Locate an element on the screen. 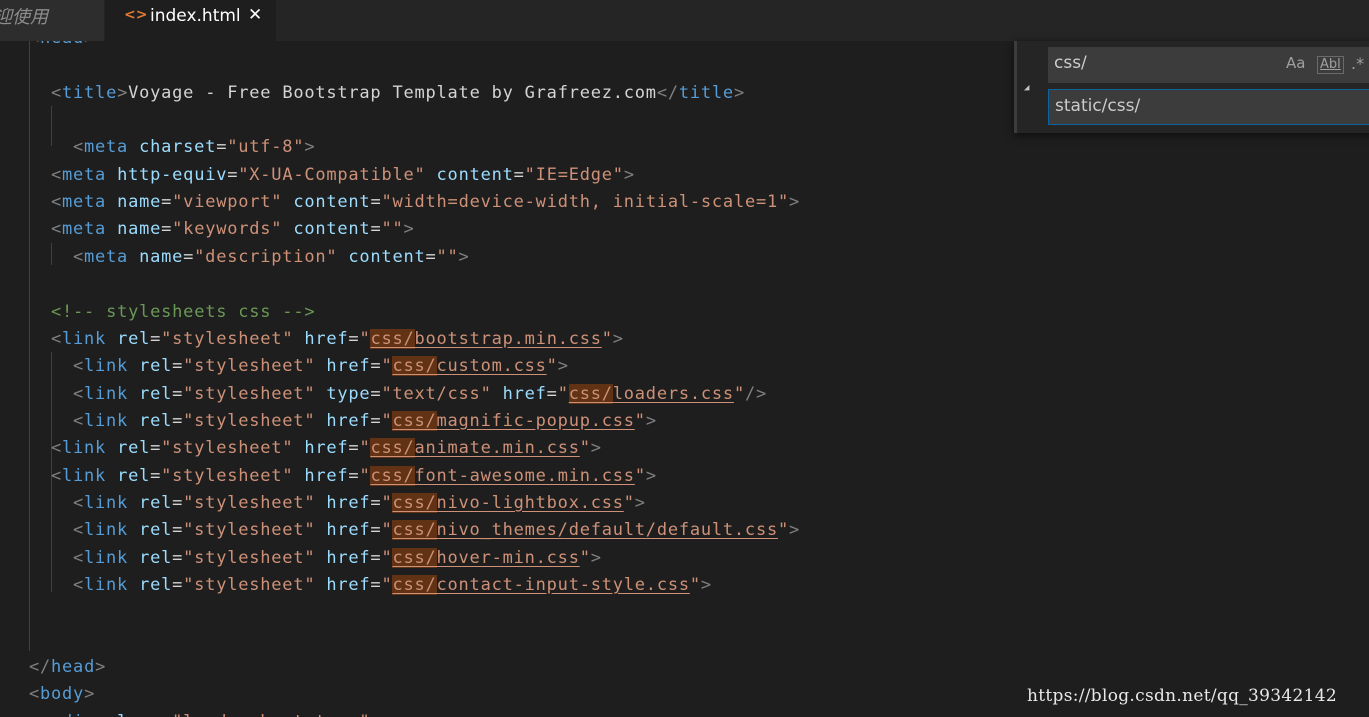  code-token: title is located at coordinates (90, 92).